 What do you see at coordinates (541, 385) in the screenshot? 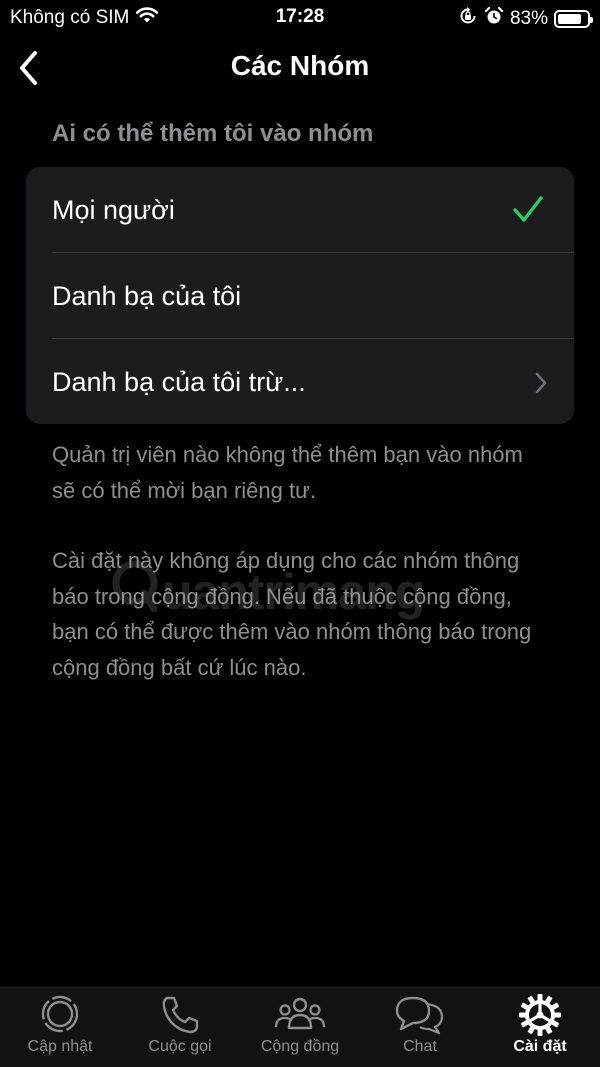
I see `chevron-right-icon` at bounding box center [541, 385].